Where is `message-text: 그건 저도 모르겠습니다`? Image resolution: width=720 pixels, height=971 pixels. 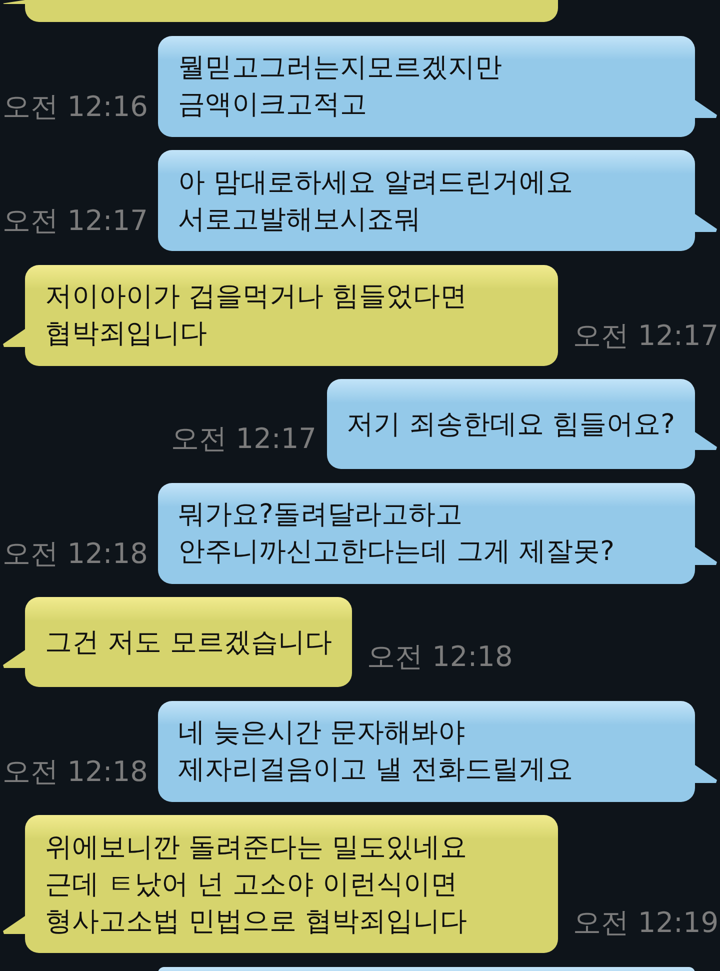 message-text: 그건 저도 모르겠습니다 is located at coordinates (188, 643).